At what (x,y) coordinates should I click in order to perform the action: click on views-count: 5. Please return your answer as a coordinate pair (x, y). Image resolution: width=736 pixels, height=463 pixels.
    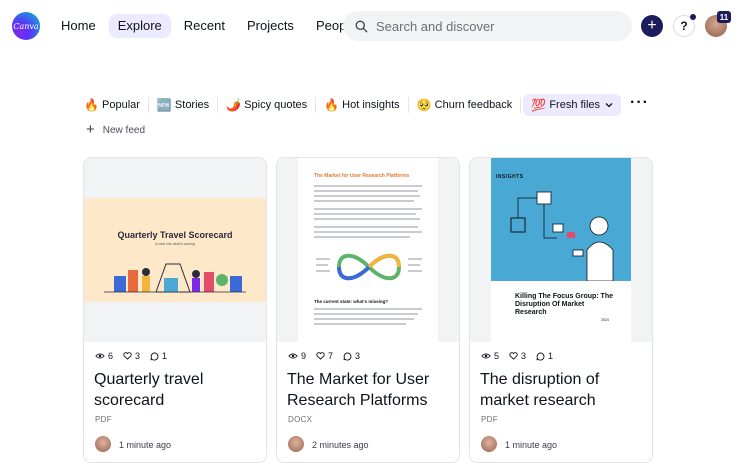
    Looking at the image, I should click on (497, 356).